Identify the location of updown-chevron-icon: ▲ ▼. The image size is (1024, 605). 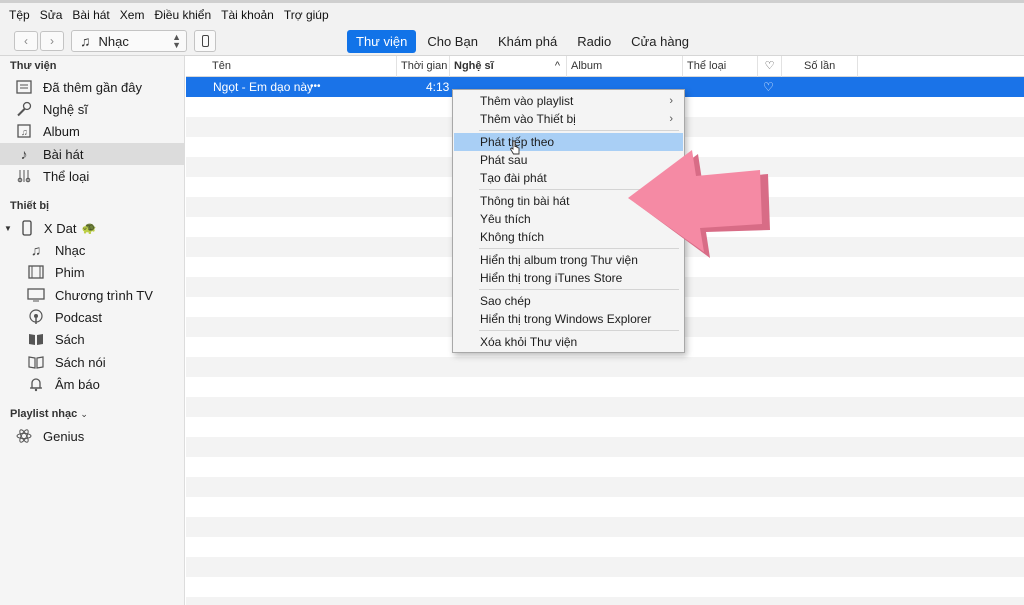
(176, 41).